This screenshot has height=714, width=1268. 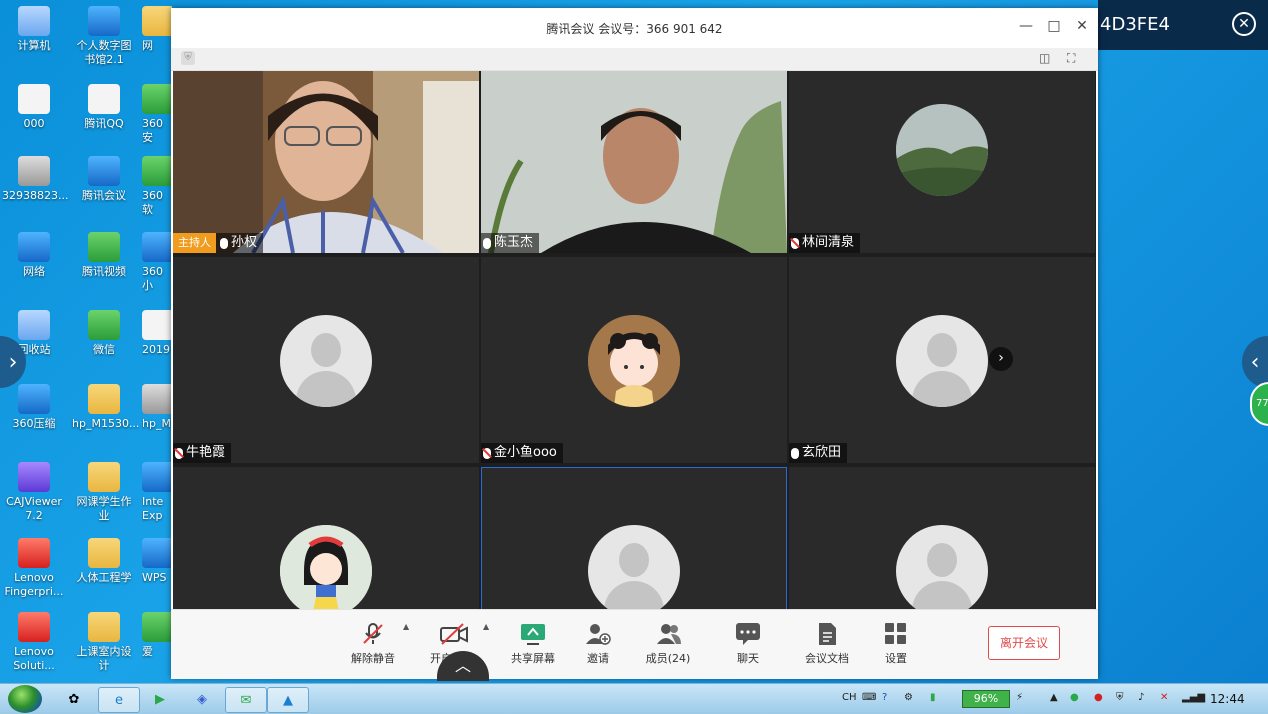 What do you see at coordinates (25, 699) in the screenshot?
I see `start-button` at bounding box center [25, 699].